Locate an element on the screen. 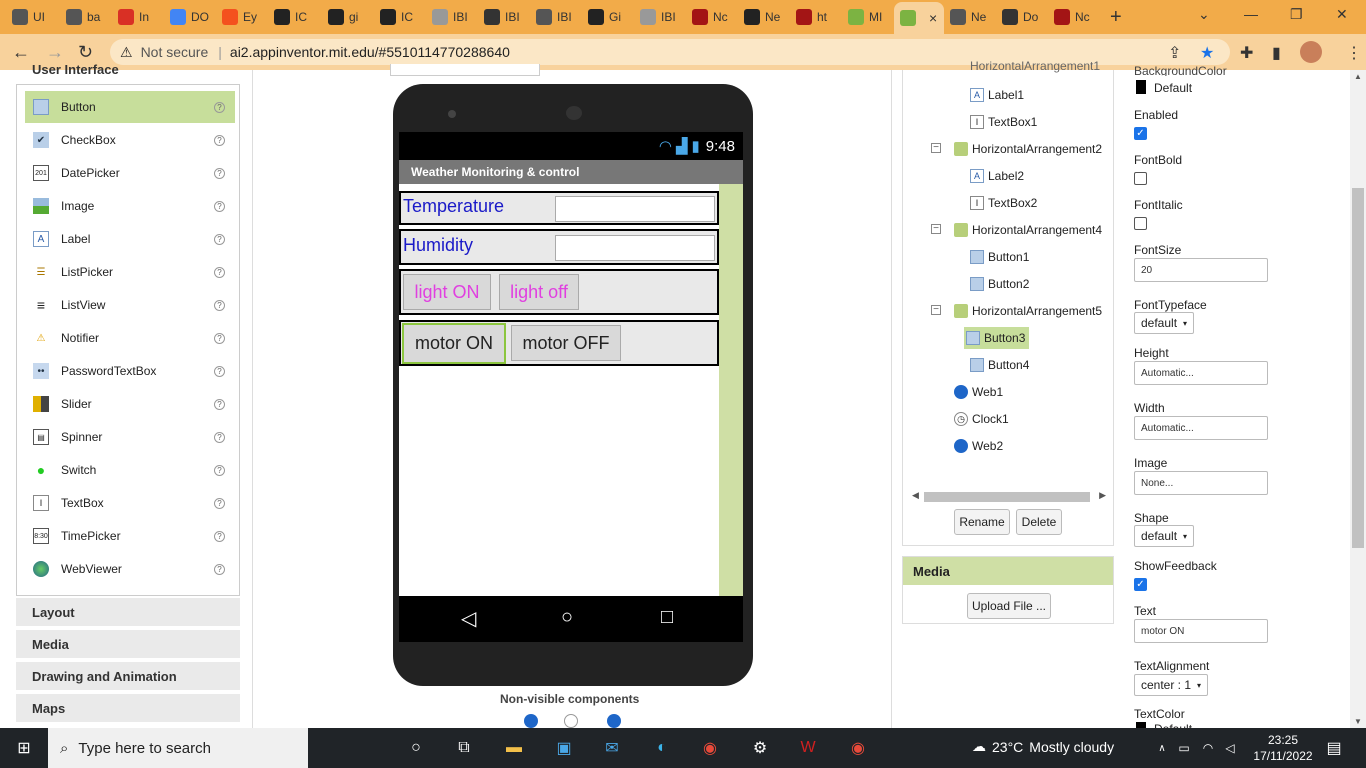 This screenshot has width=1366, height=768. palette-item-notifier: ⚠ Notifier ? is located at coordinates (130, 338).